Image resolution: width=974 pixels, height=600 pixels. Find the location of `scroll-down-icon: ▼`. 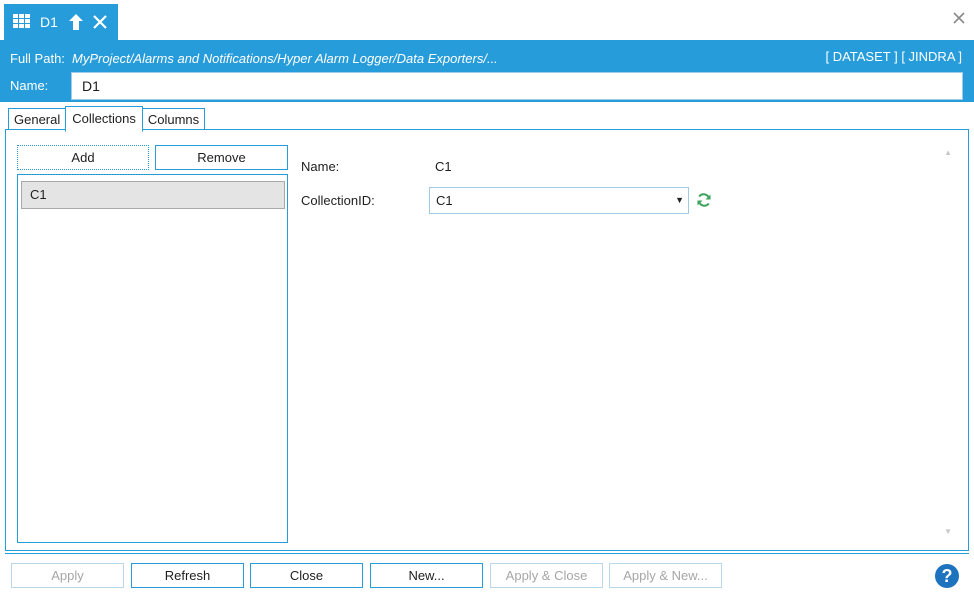

scroll-down-icon: ▼ is located at coordinates (948, 531).